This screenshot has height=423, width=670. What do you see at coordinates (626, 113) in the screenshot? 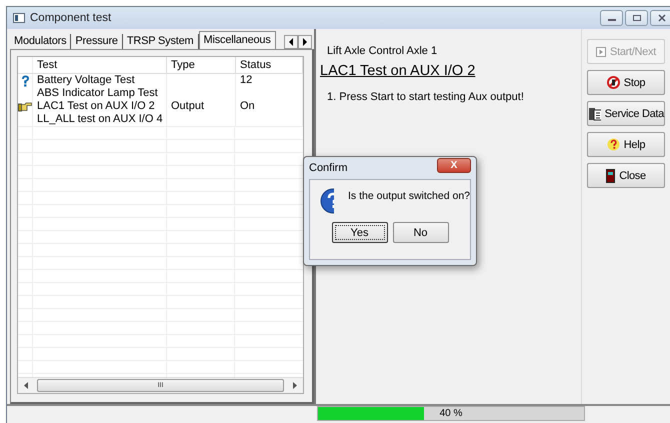
I see `action-button: Service Data` at bounding box center [626, 113].